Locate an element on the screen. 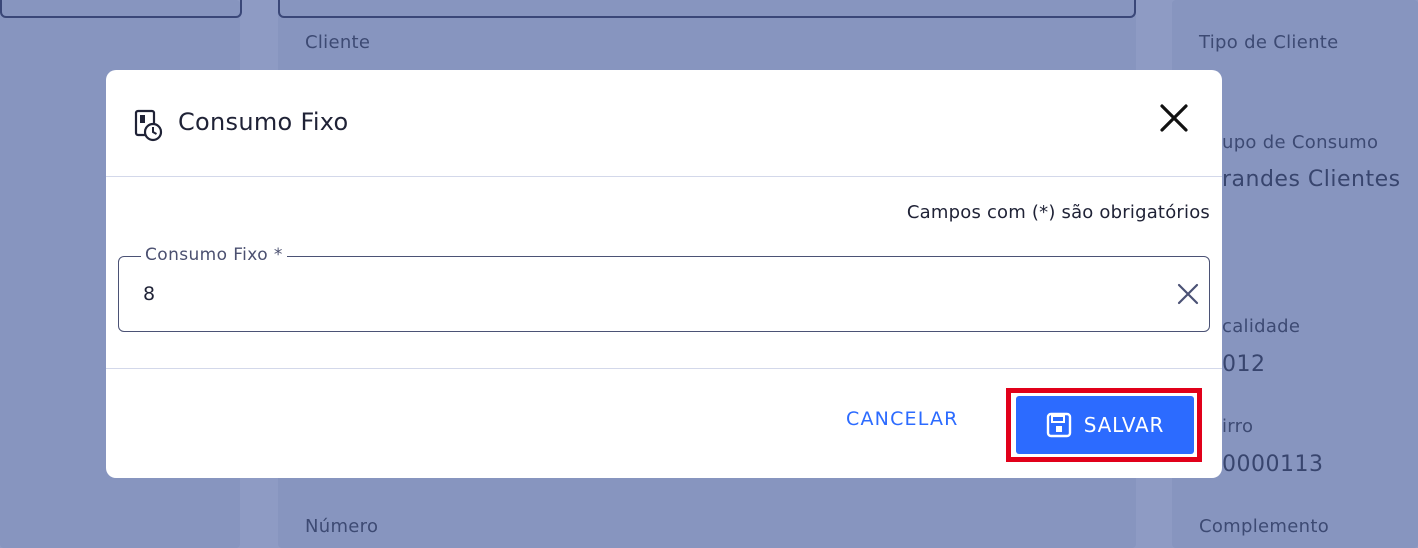 The width and height of the screenshot is (1418, 548). calendar-clock-icon is located at coordinates (148, 125).